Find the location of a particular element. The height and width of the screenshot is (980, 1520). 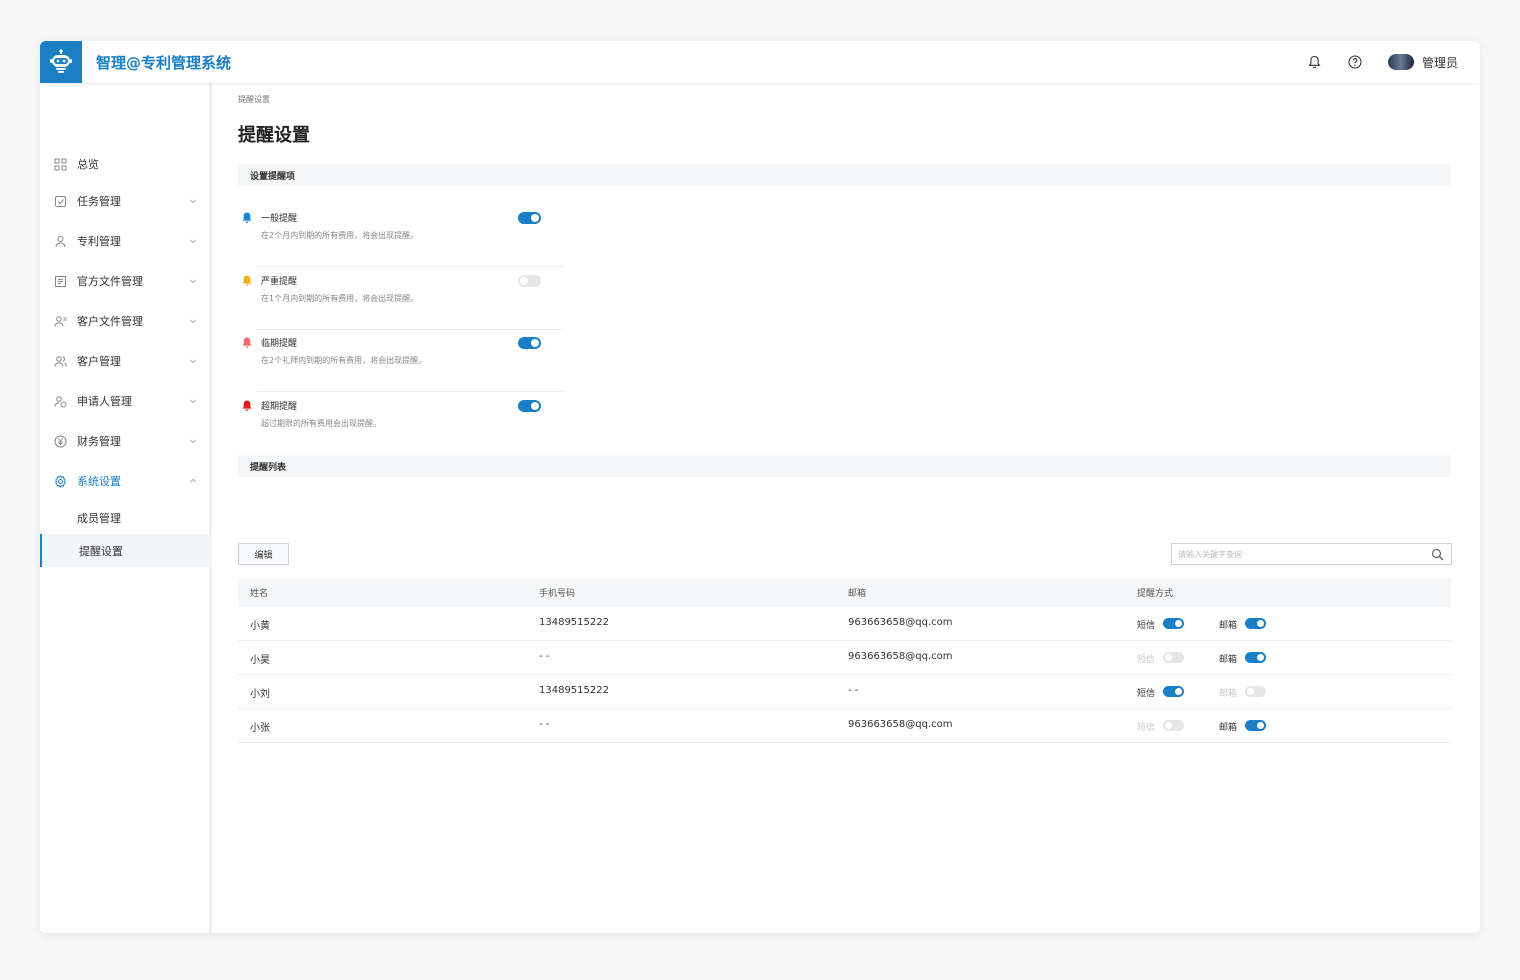

app-title: 智理@专利管理系统 is located at coordinates (164, 63).